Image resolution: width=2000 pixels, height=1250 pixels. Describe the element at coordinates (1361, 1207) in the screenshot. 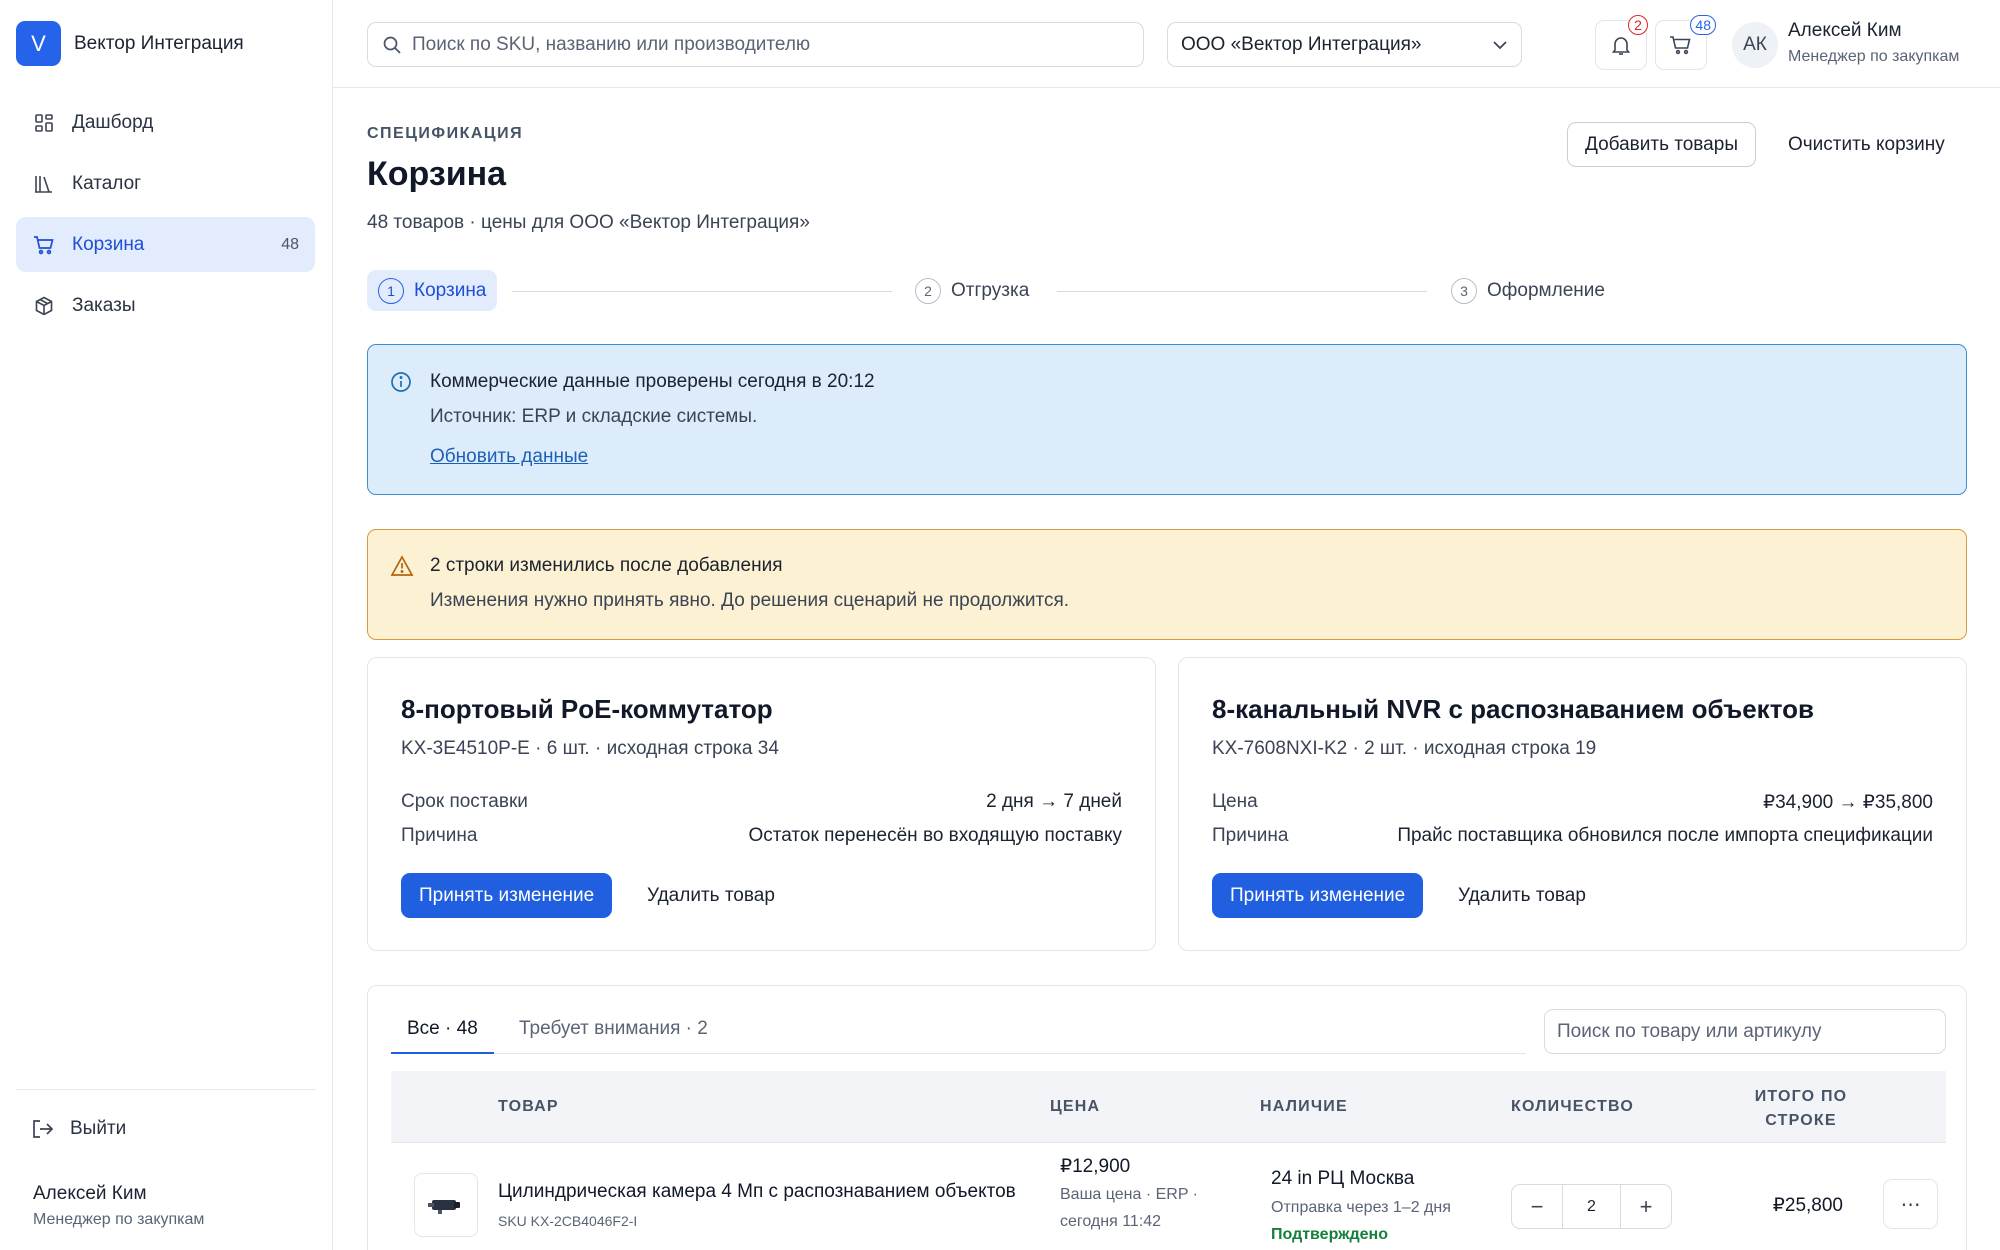

I see `stock-note: Отправка через 1–2 дня` at that location.